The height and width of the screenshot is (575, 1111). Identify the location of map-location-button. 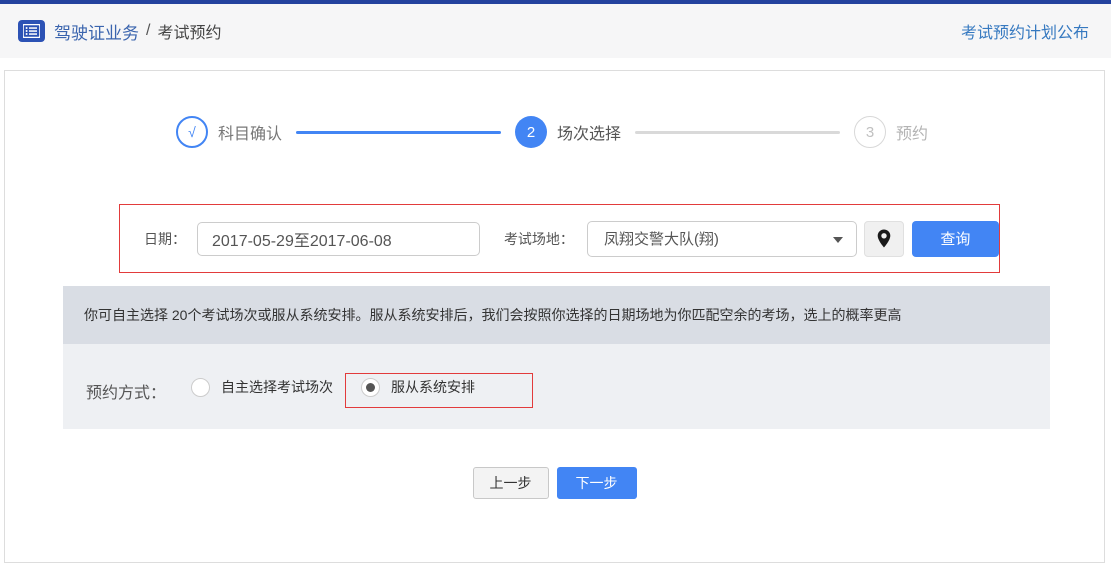
(884, 238).